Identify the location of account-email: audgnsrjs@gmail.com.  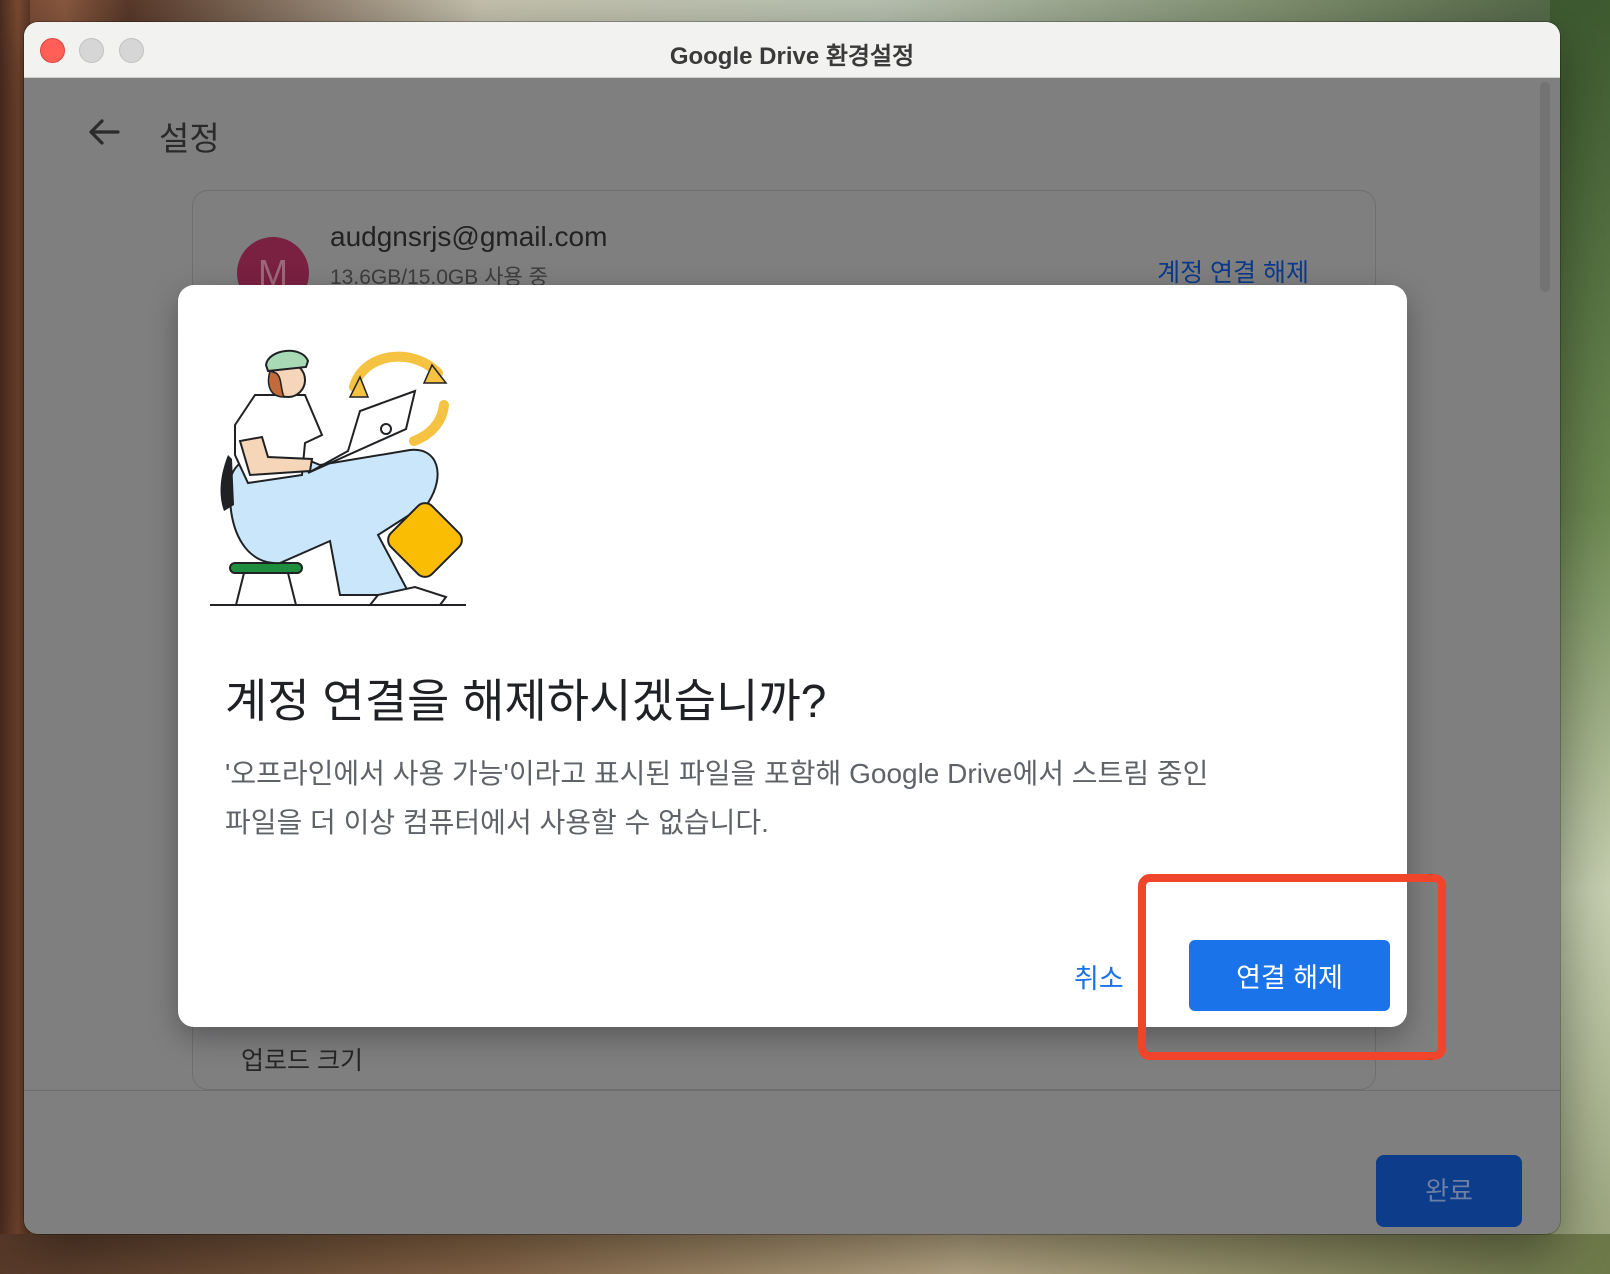
(469, 236).